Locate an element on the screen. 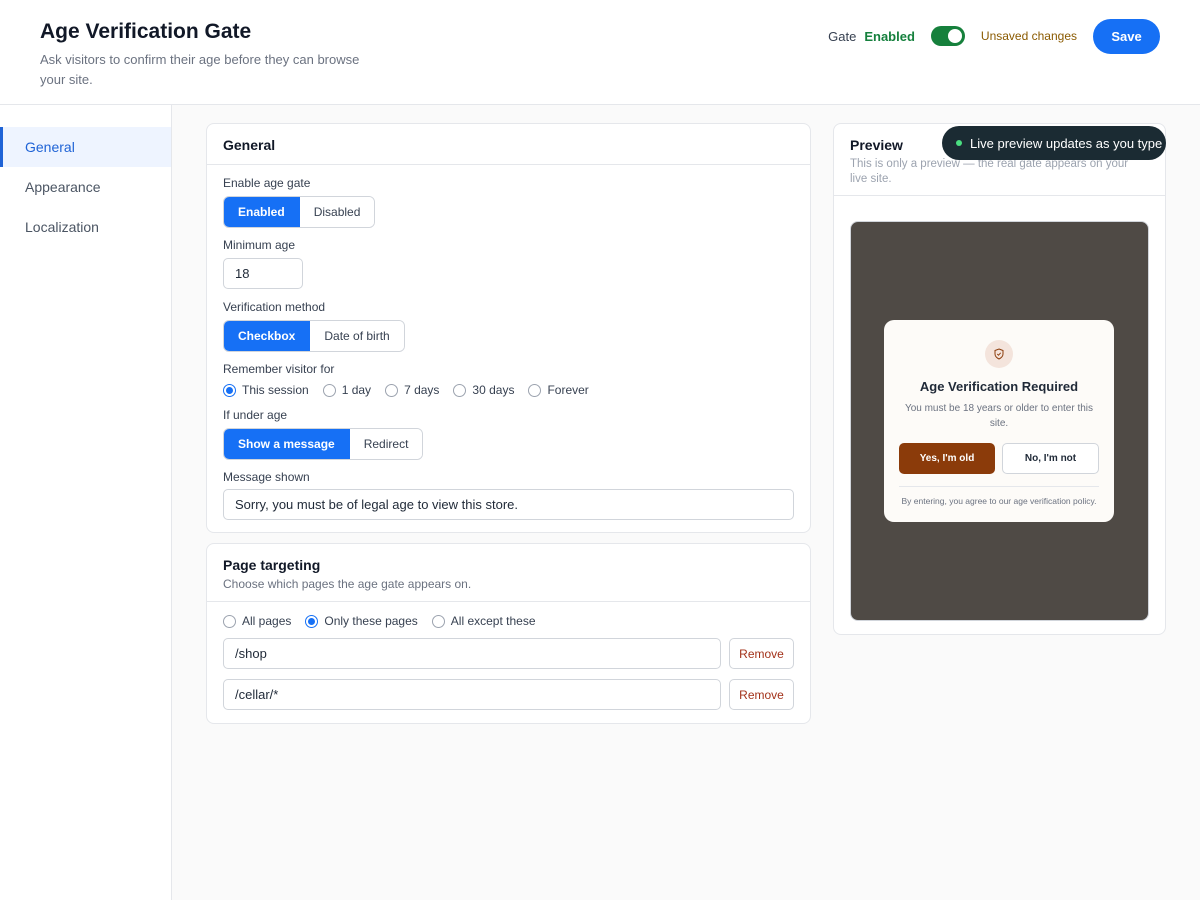  enable-gate-segmented: Enabled Disabled is located at coordinates (299, 212).